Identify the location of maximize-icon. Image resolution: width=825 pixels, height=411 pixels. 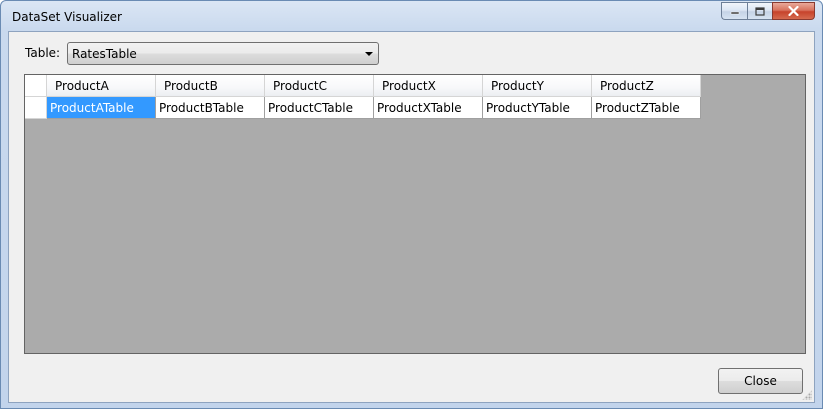
(760, 11).